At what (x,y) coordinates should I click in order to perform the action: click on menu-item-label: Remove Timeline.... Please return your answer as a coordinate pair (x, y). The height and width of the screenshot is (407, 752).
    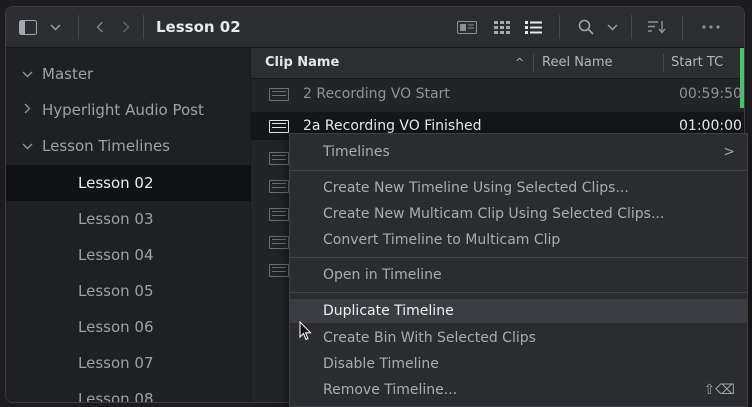
    Looking at the image, I should click on (390, 390).